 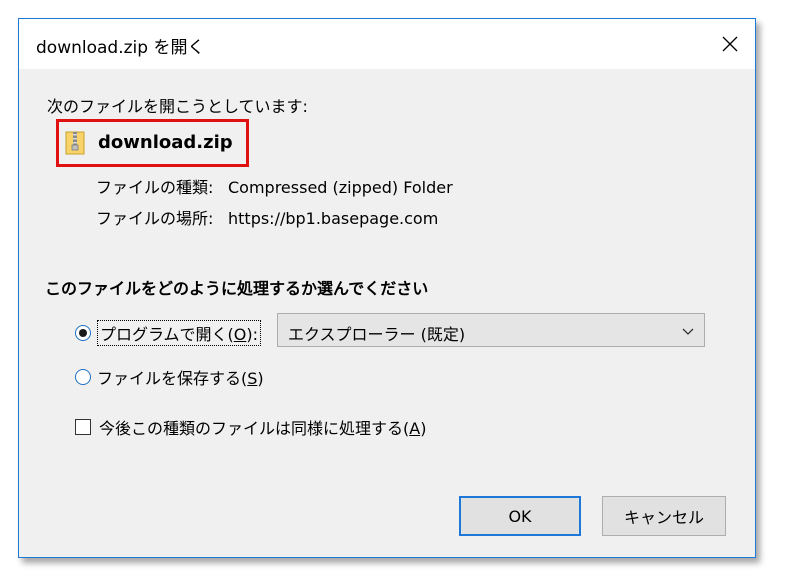 I want to click on save-file-radio, so click(x=83, y=377).